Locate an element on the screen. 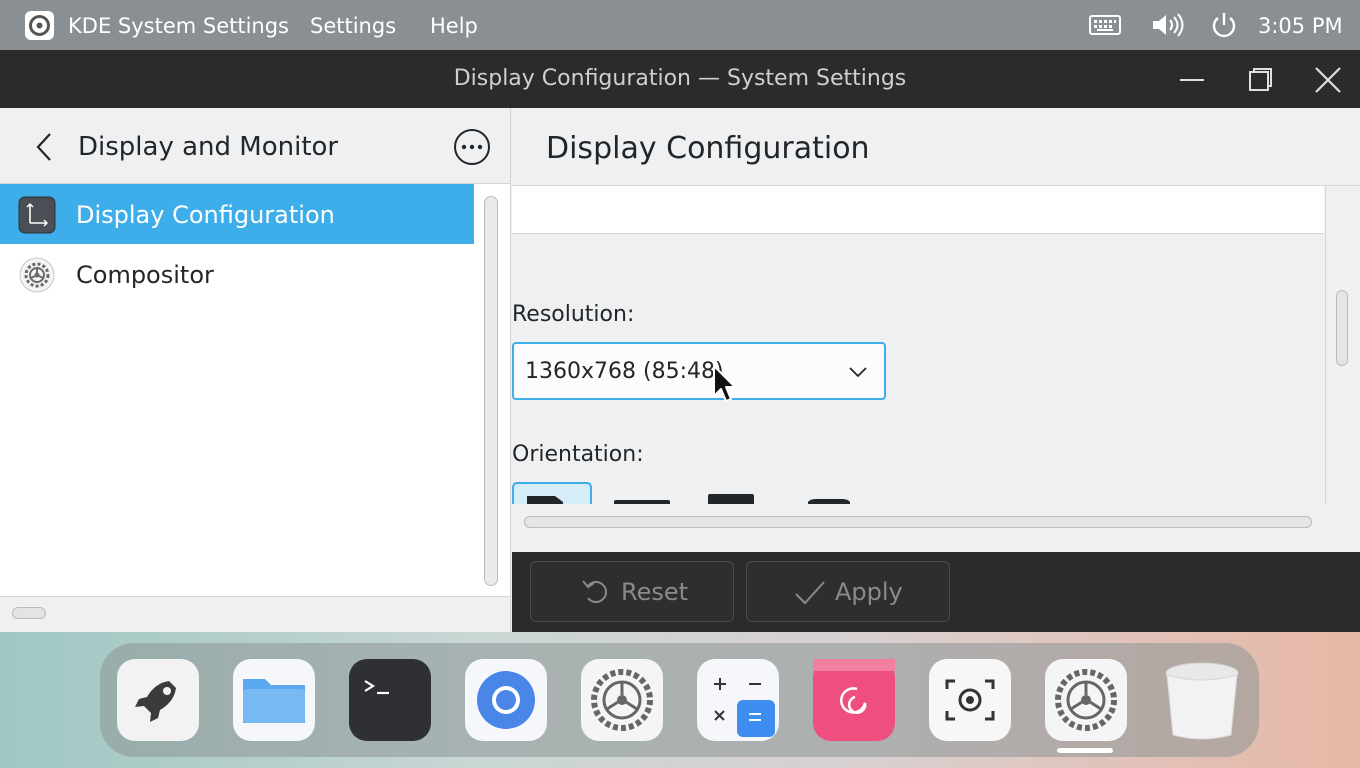  orientation-portrait-button is located at coordinates (642, 493).